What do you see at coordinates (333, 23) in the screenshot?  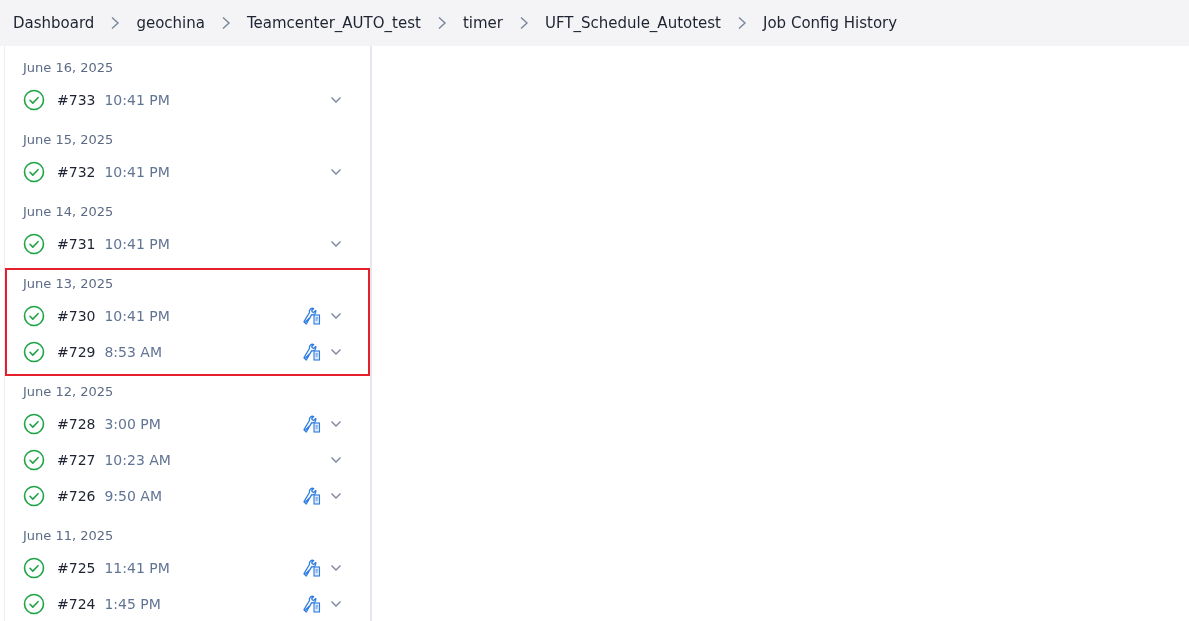 I see `breadcrumb-link: Teamcenter_AUTO_test` at bounding box center [333, 23].